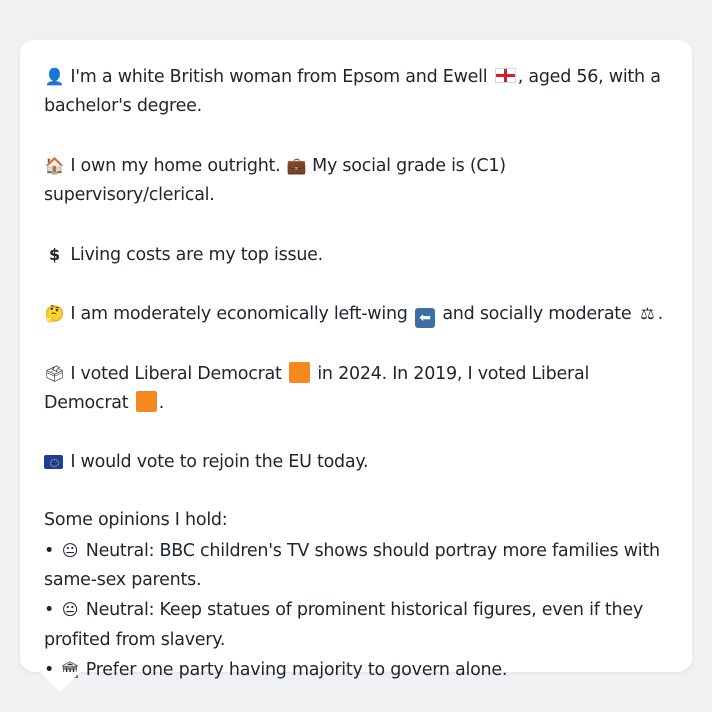 The image size is (712, 712). I want to click on issue-line: $ Living costs are my top issue., so click(357, 255).